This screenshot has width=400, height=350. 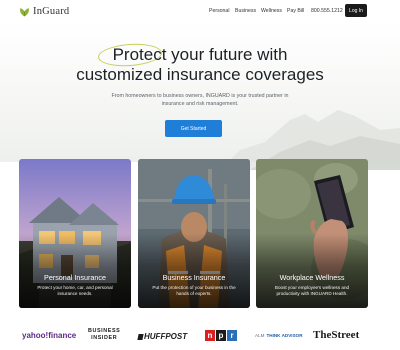 What do you see at coordinates (284, 335) in the screenshot?
I see `think-advisor-text: THINK ADVISOR` at bounding box center [284, 335].